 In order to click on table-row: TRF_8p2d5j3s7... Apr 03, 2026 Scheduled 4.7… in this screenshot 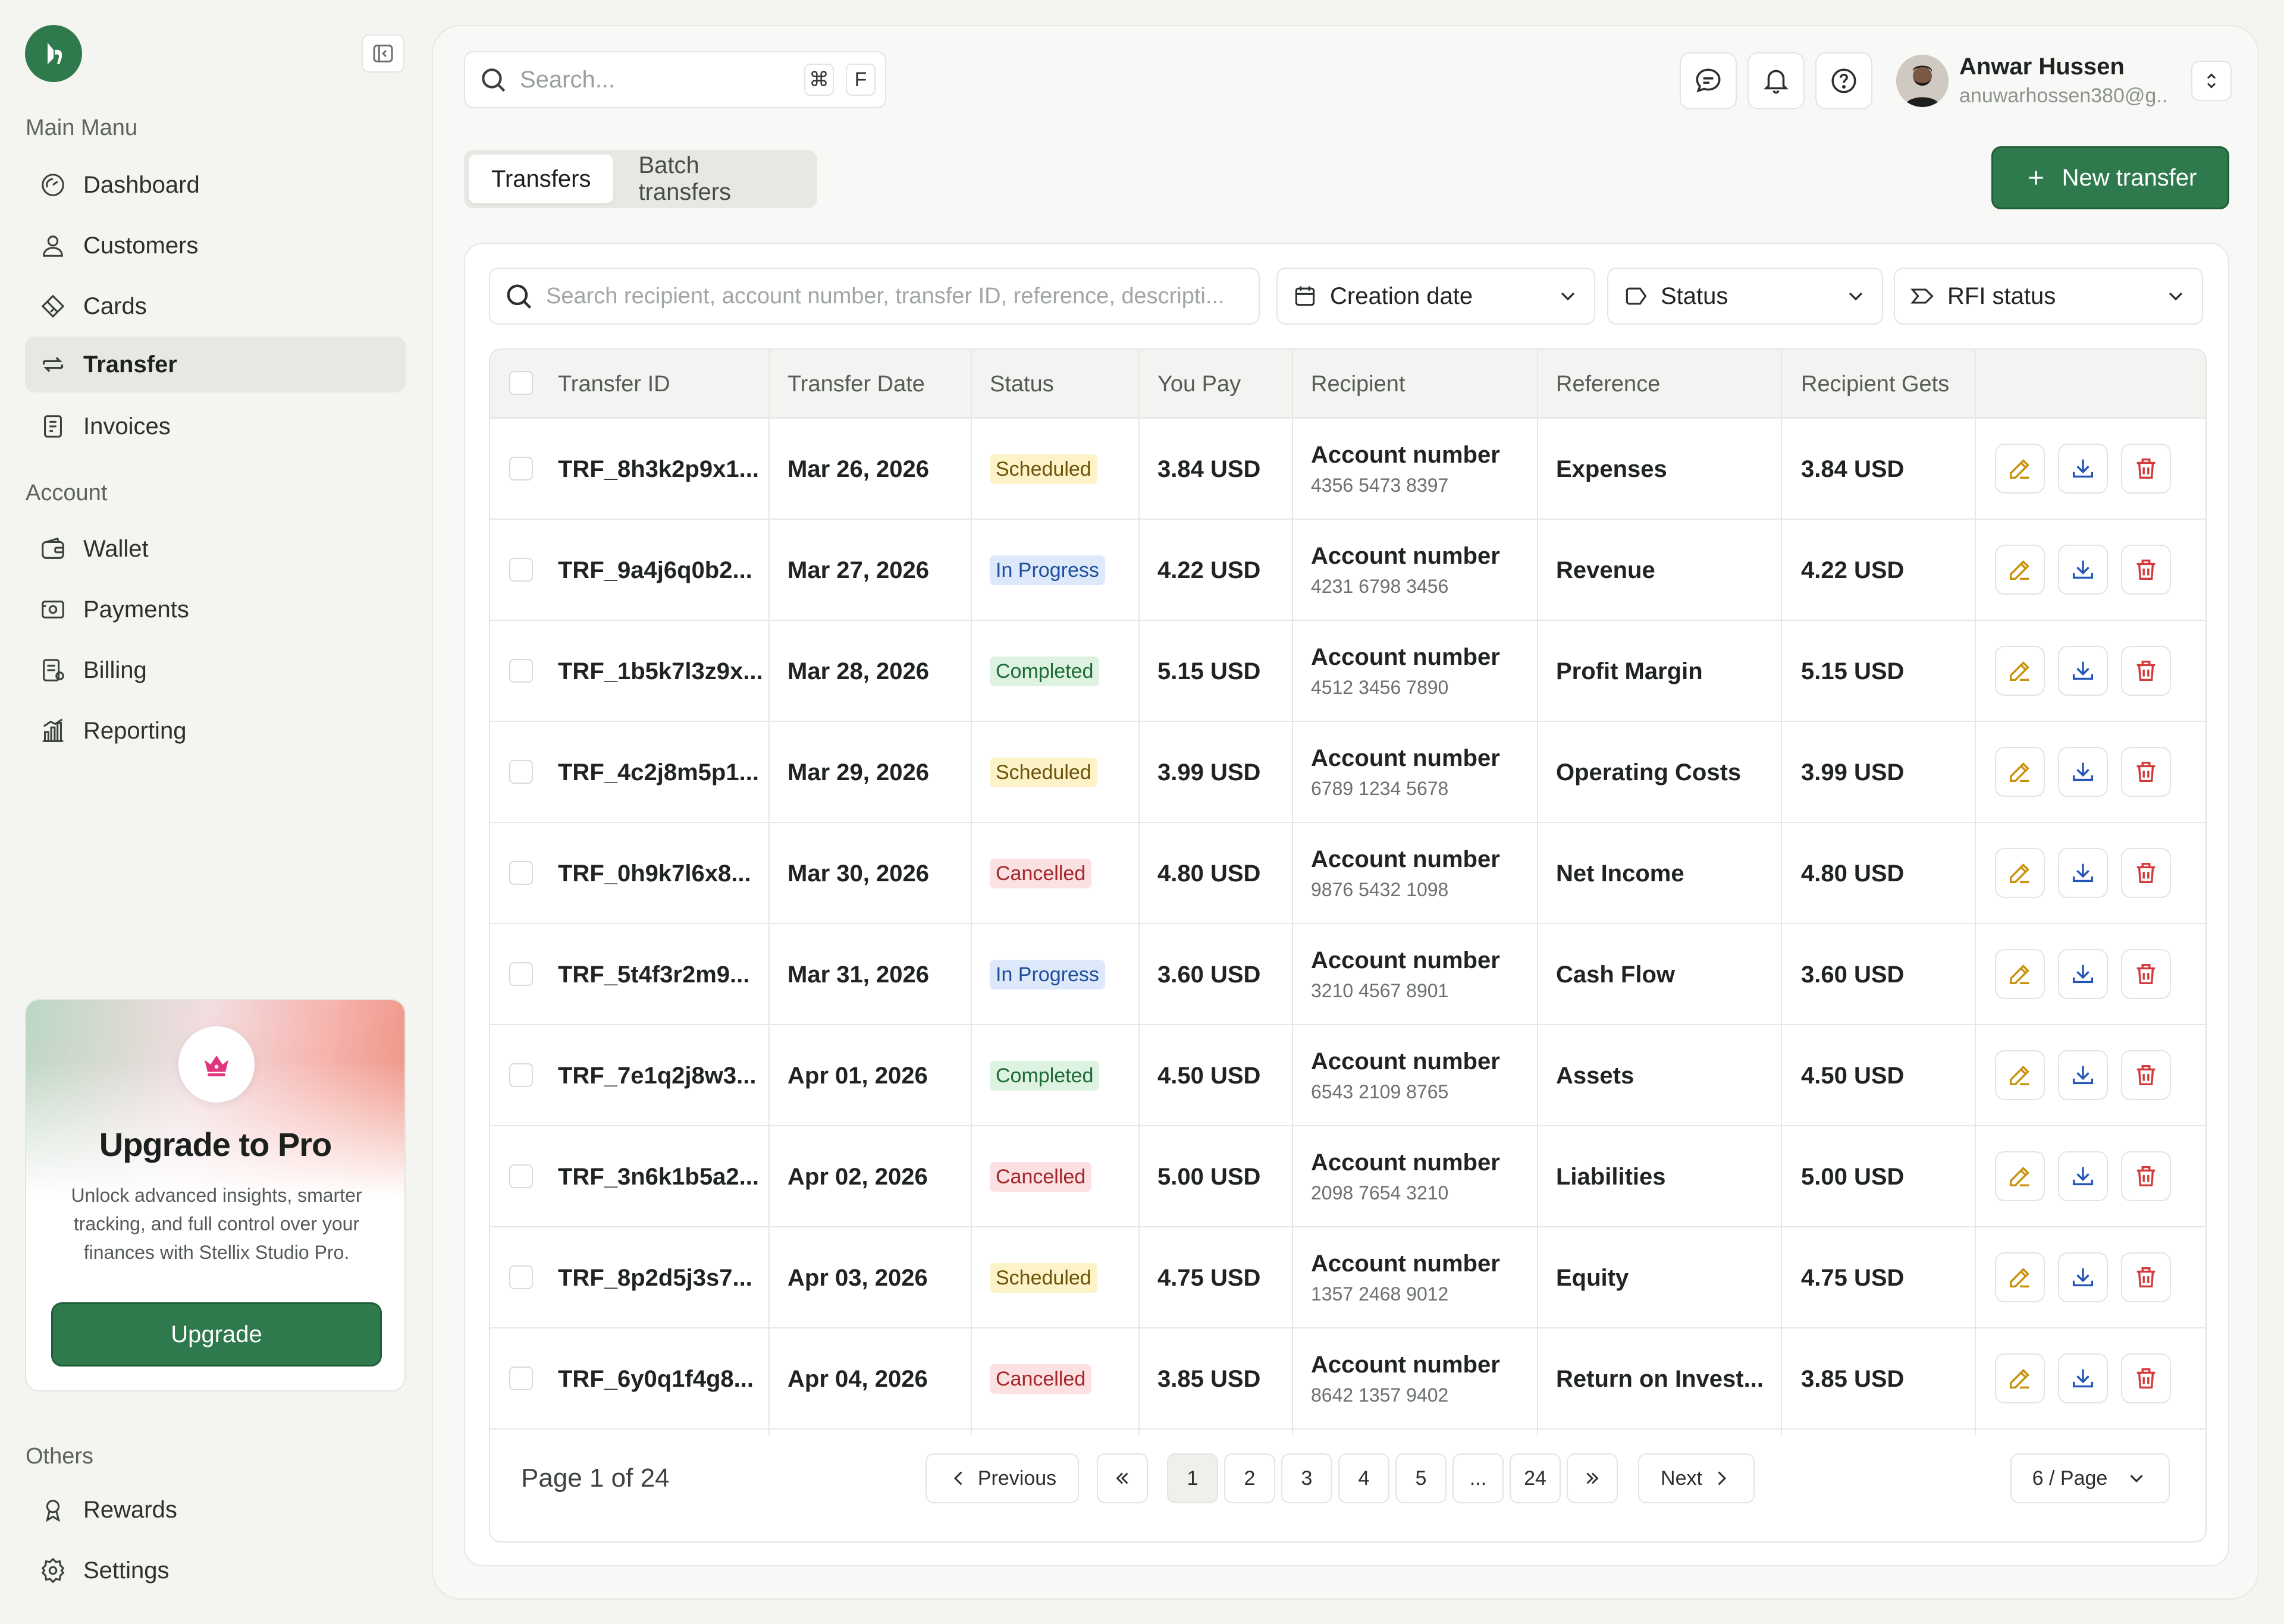, I will do `click(1347, 1277)`.